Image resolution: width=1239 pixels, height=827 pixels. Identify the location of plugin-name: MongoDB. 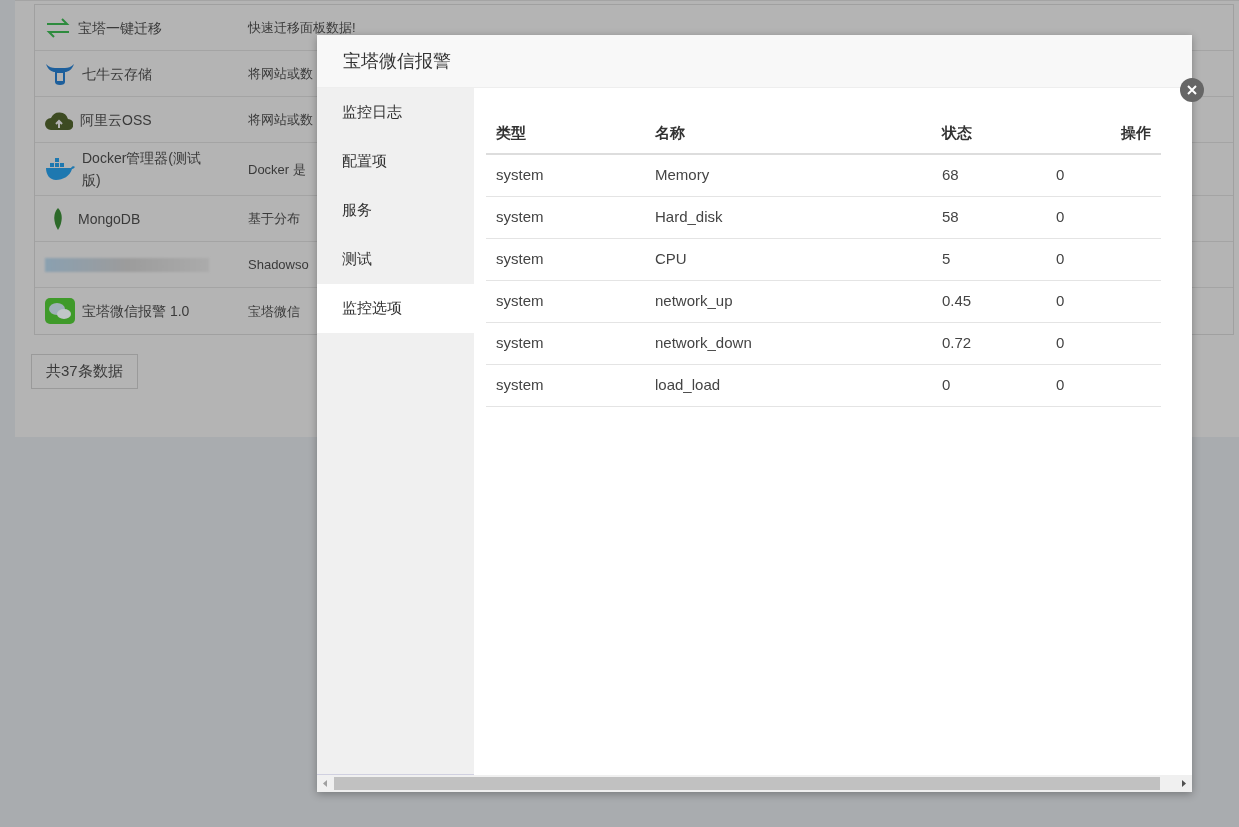
(110, 219).